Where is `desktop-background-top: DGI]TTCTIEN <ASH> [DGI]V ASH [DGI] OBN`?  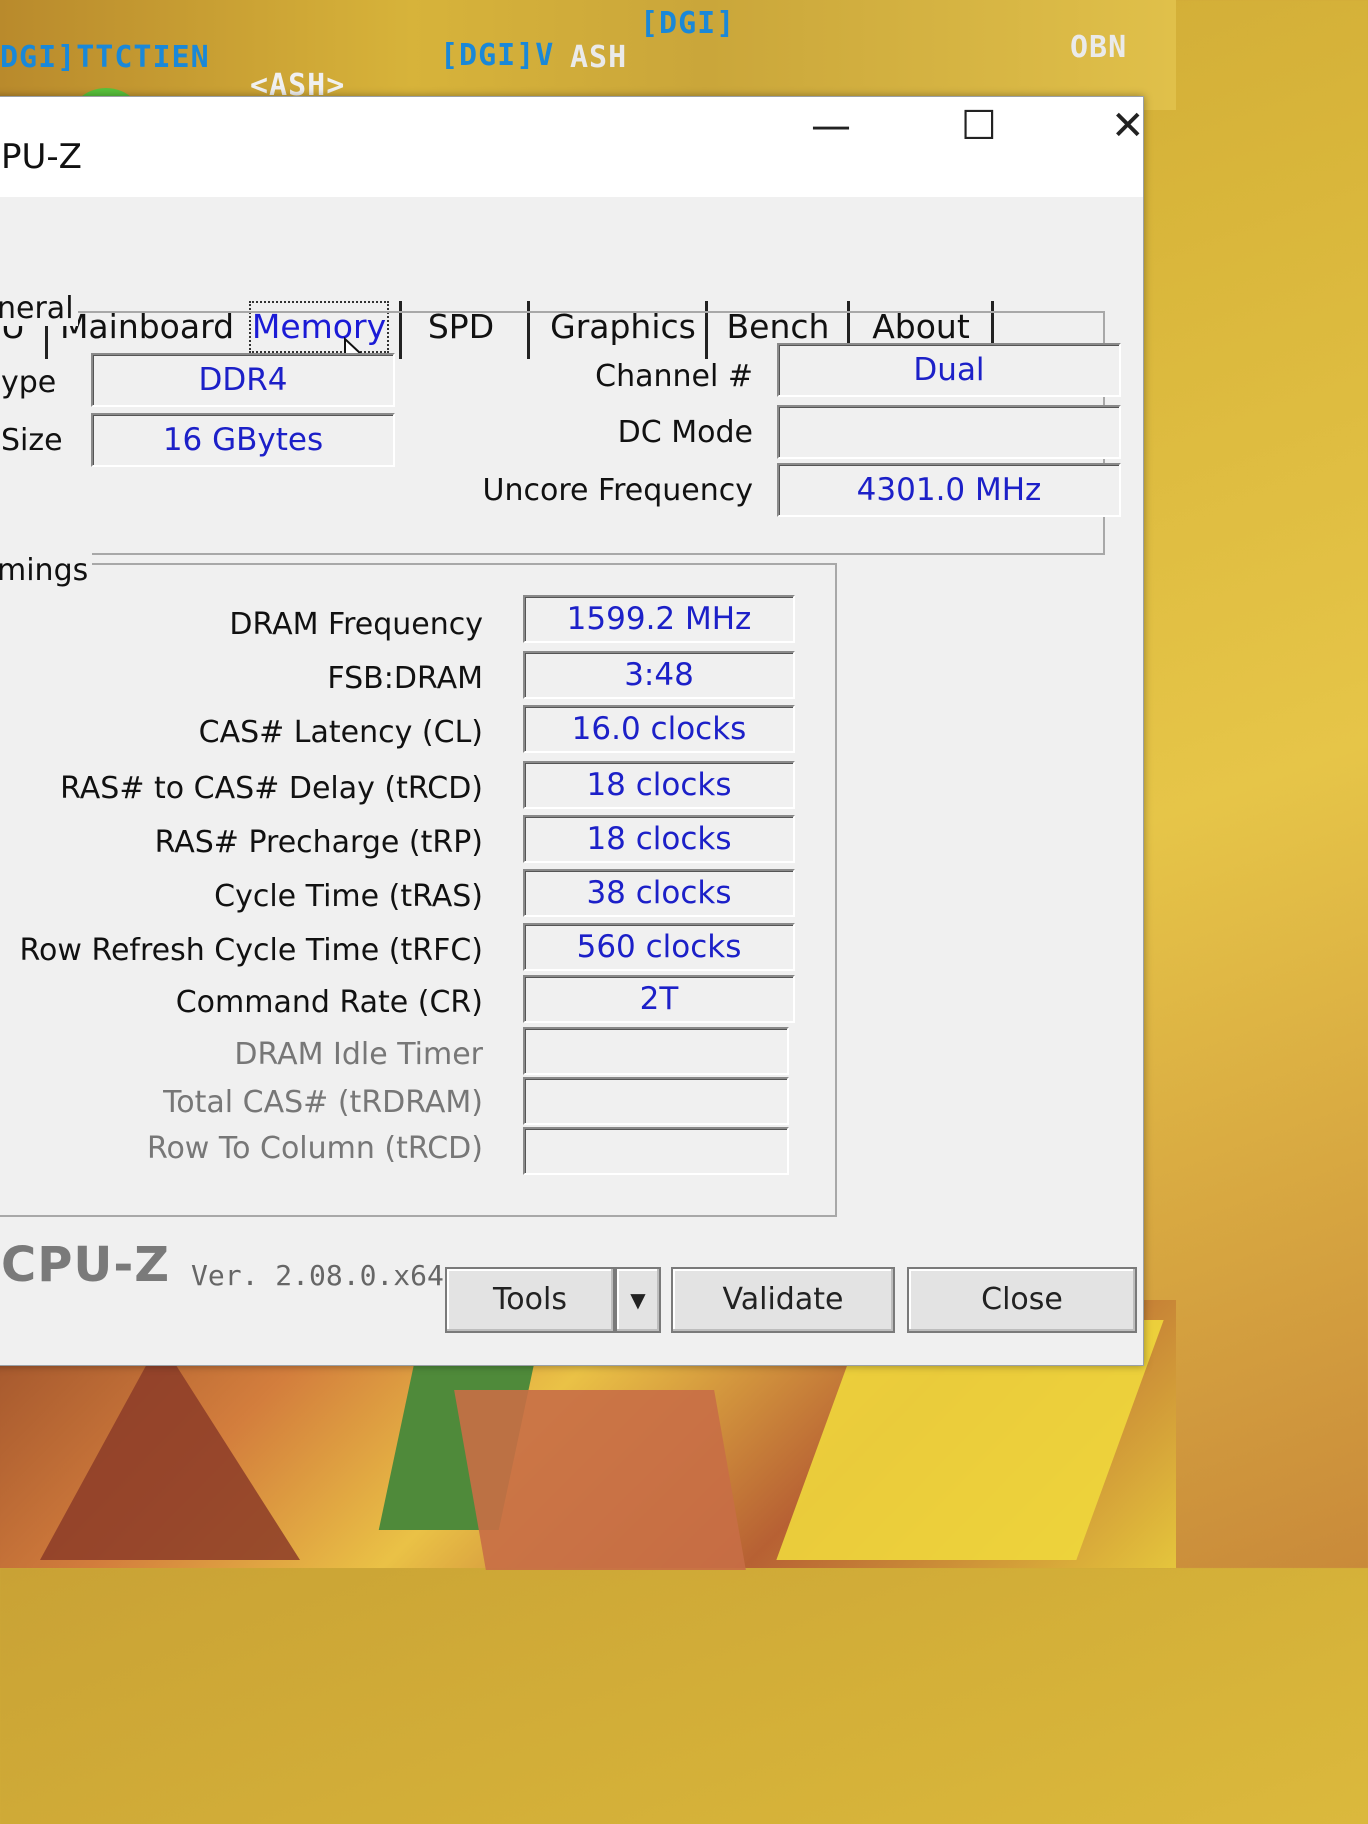 desktop-background-top: DGI]TTCTIEN <ASH> [DGI]V ASH [DGI] OBN is located at coordinates (588, 64).